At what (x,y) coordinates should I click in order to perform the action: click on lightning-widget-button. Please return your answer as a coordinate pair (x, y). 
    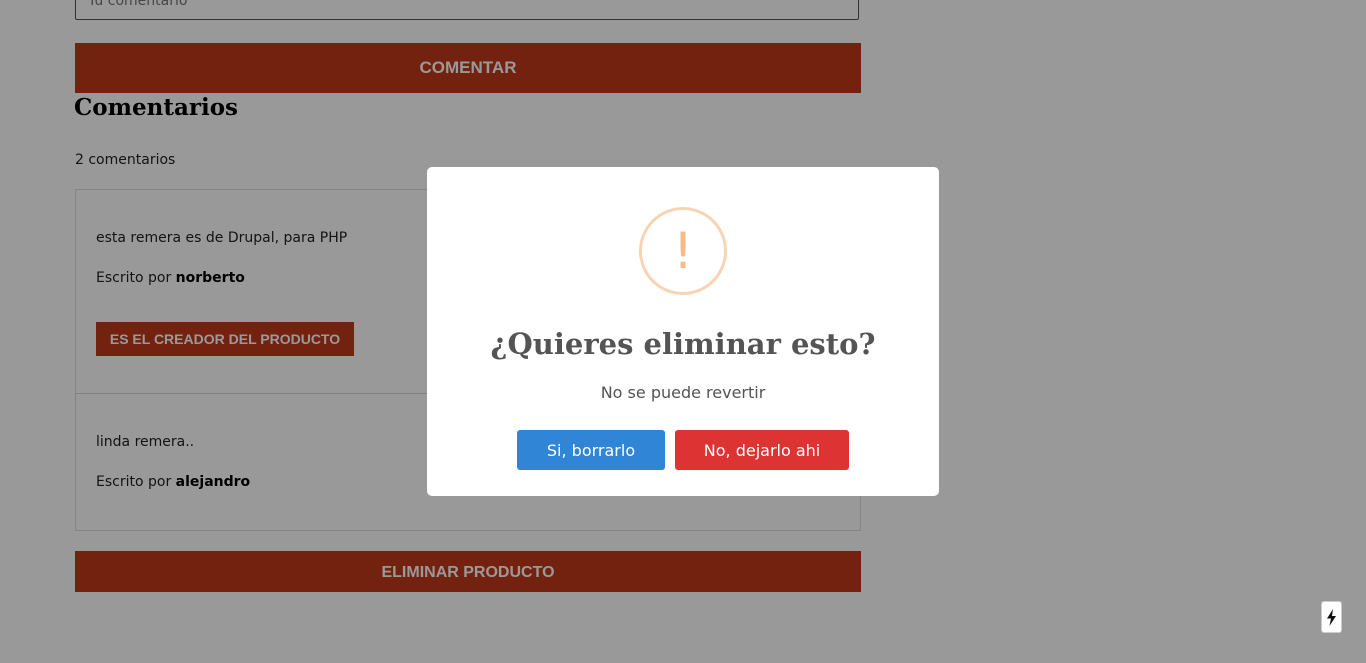
    Looking at the image, I should click on (1331, 617).